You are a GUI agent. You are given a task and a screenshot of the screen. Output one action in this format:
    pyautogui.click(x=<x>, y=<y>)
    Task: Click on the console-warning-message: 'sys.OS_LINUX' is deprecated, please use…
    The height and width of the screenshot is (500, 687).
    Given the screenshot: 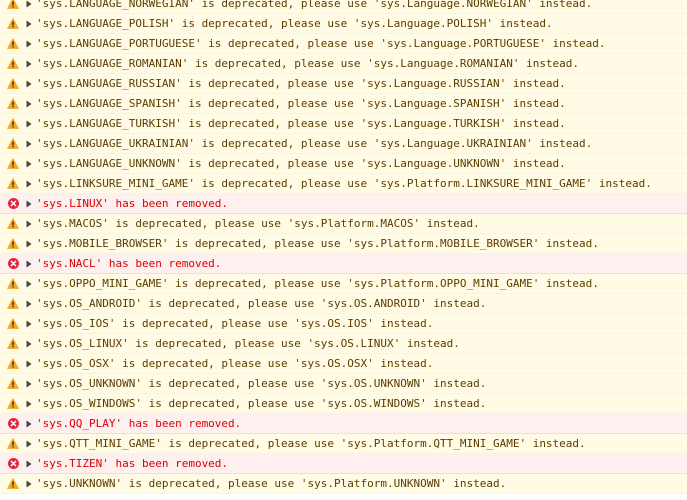 What is the action you would take?
    pyautogui.click(x=343, y=344)
    